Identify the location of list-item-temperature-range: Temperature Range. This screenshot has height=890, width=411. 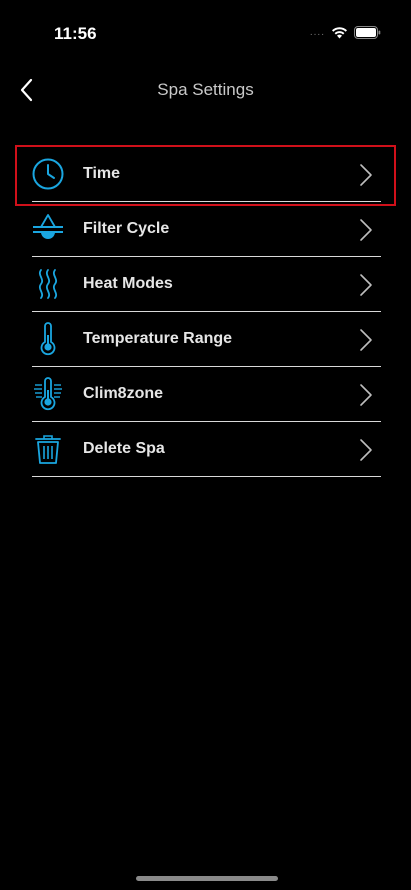
(206, 339).